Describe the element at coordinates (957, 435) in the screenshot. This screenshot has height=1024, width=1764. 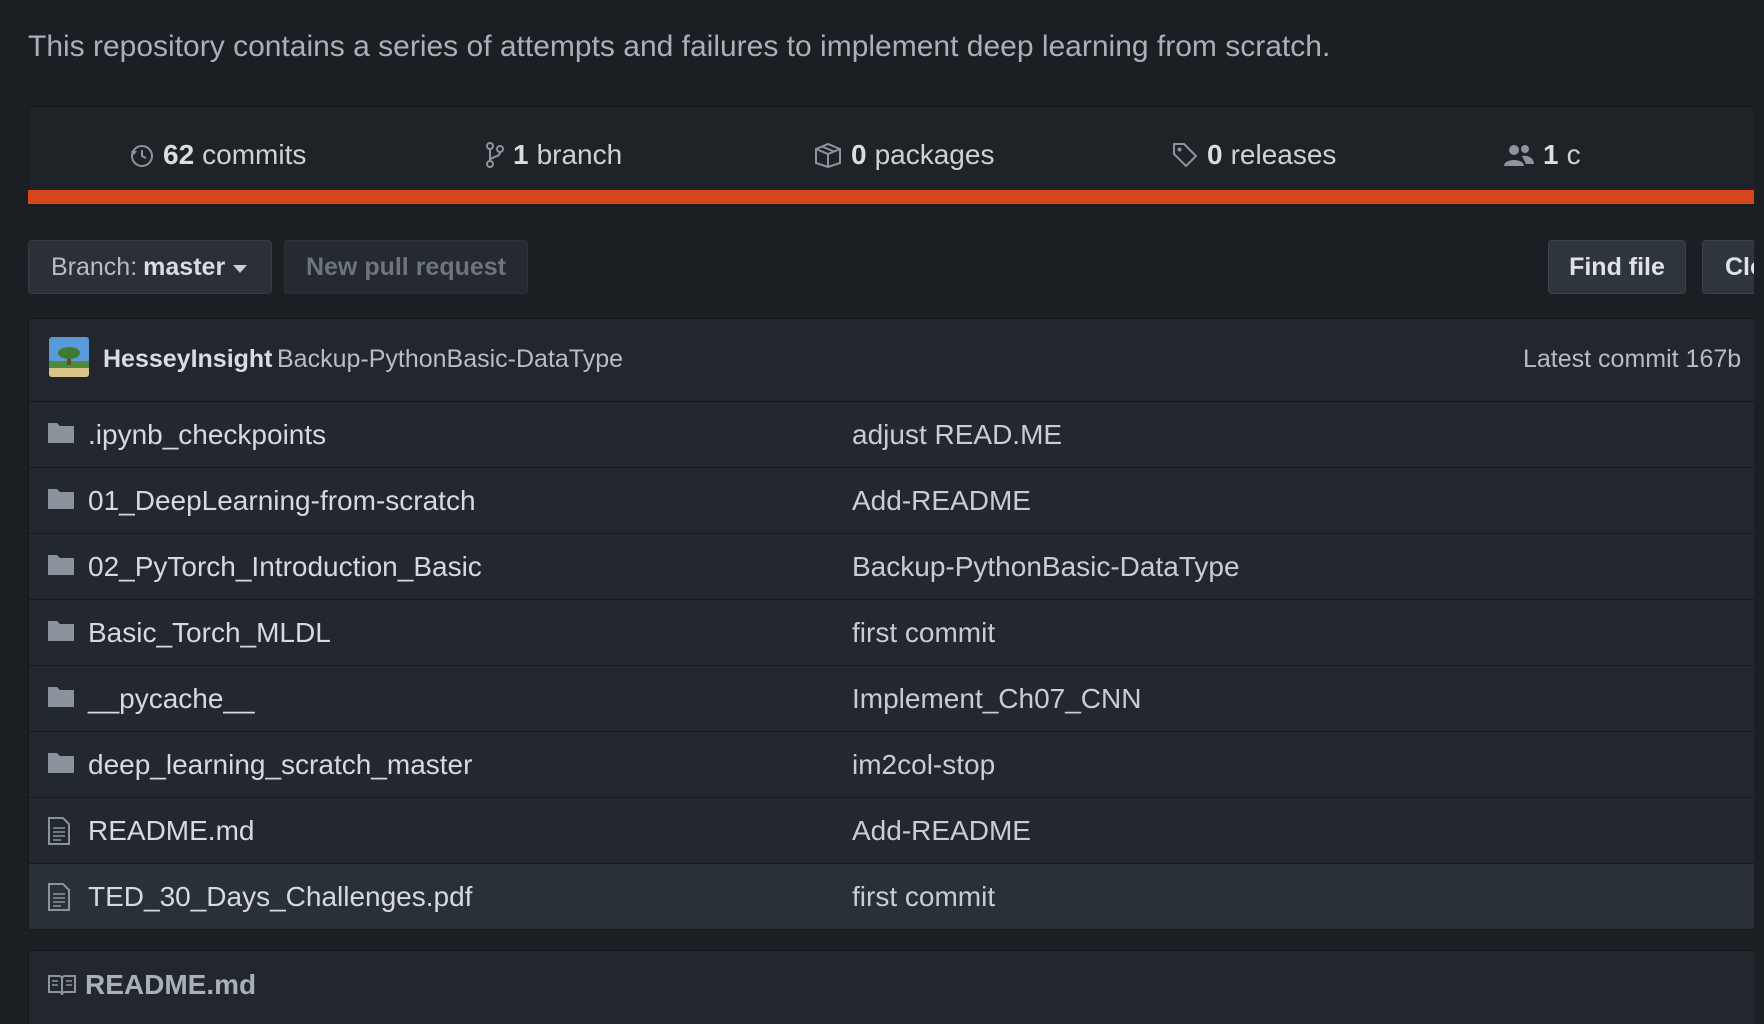
I see `file-commit-message-link: adjust READ.ME` at that location.